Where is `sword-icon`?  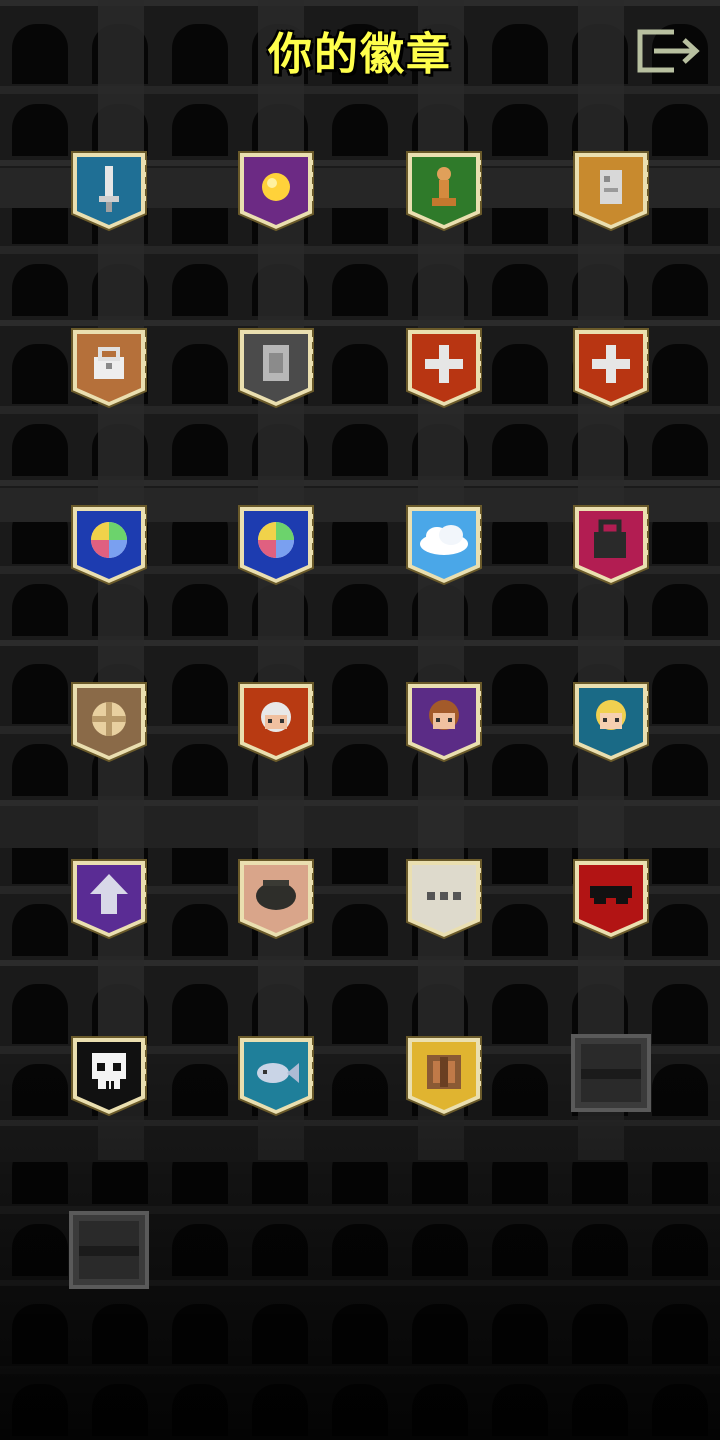
sword-icon is located at coordinates (109, 191).